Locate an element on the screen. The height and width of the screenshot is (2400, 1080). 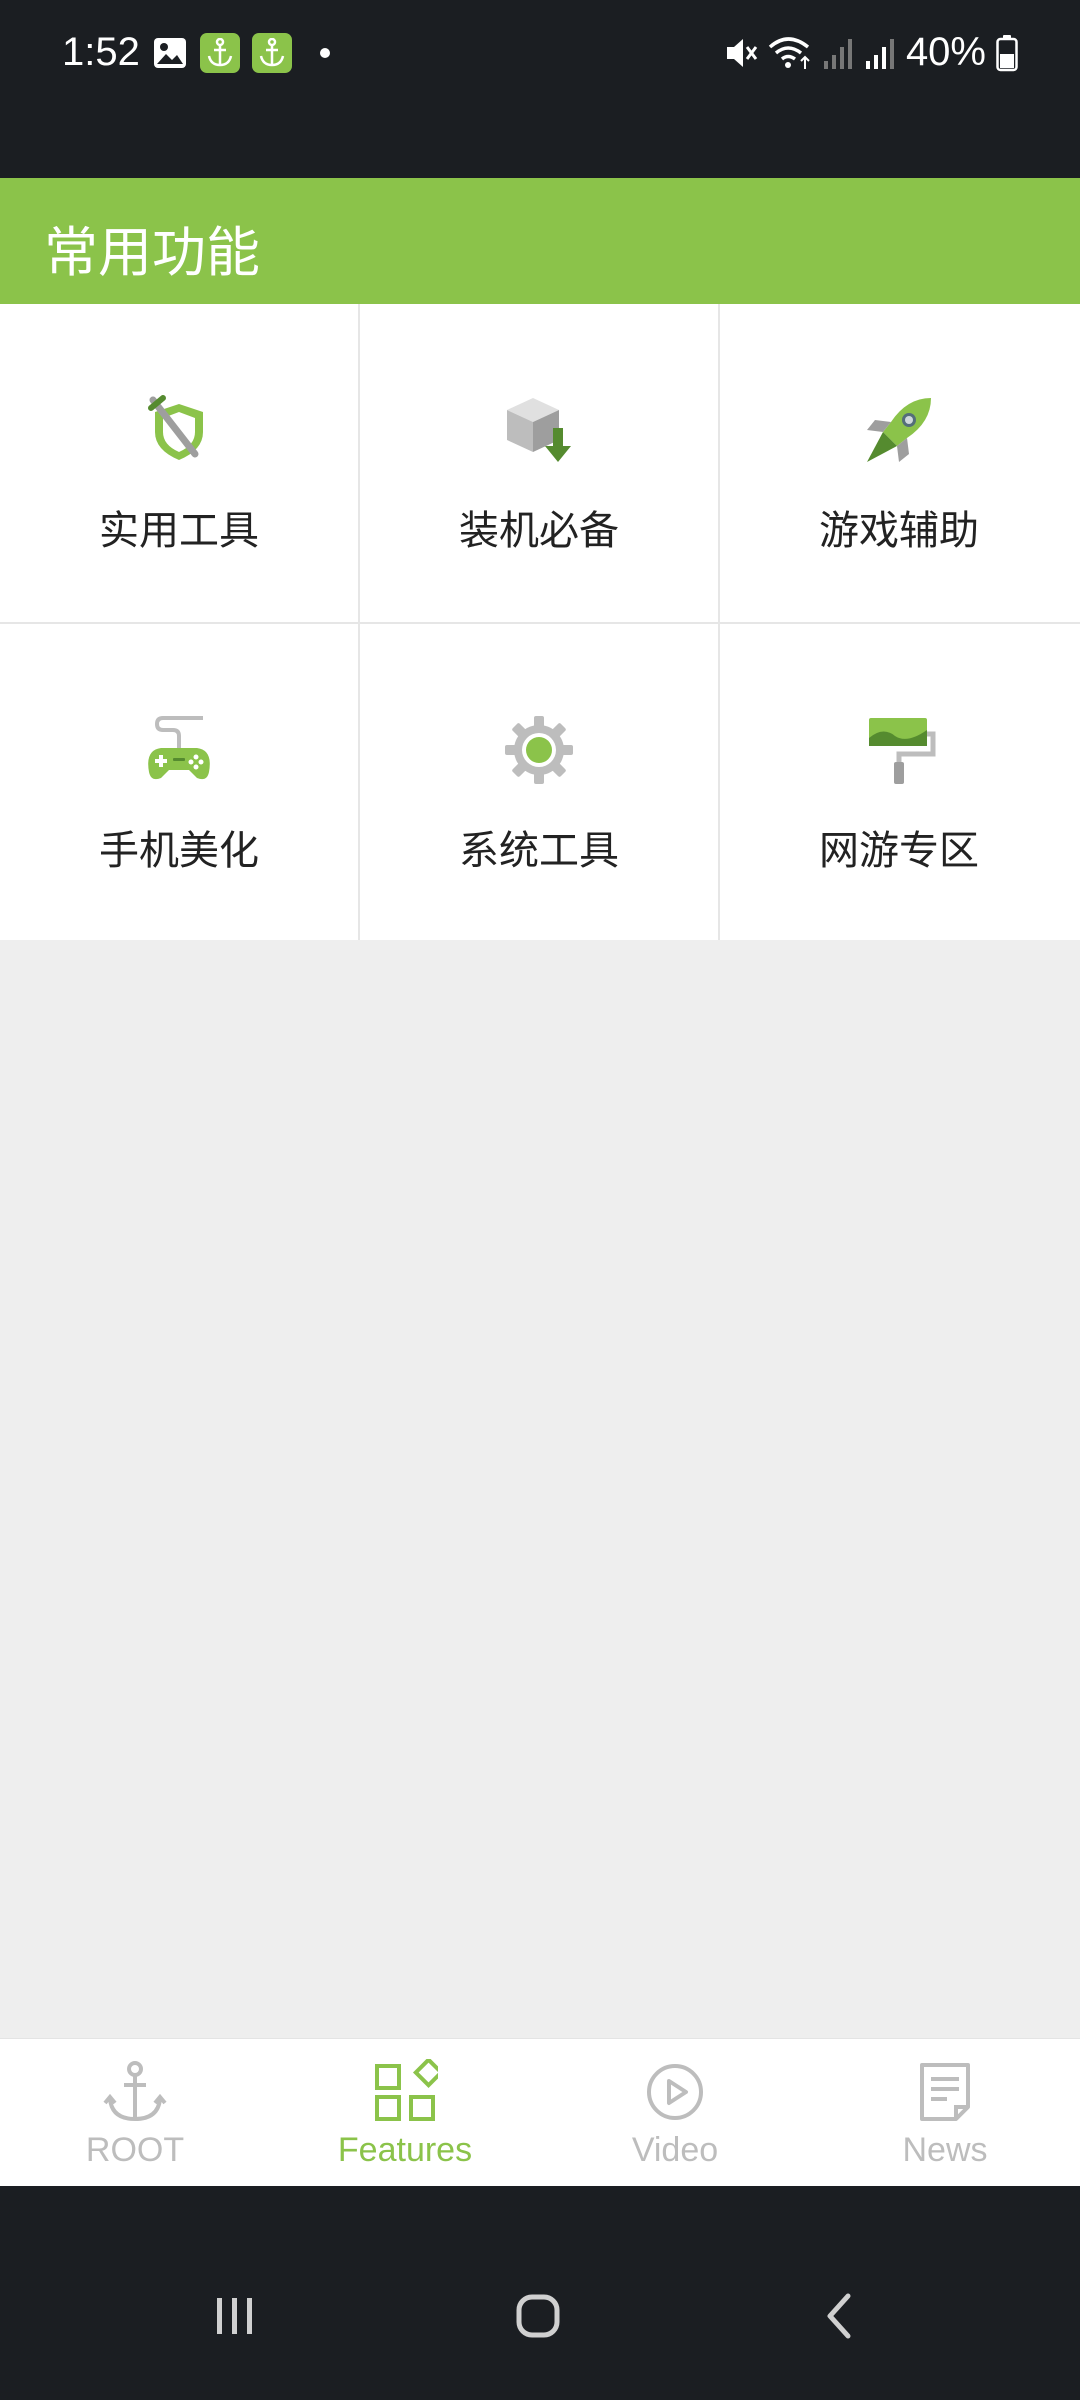
play-circle-icon is located at coordinates (675, 2092).